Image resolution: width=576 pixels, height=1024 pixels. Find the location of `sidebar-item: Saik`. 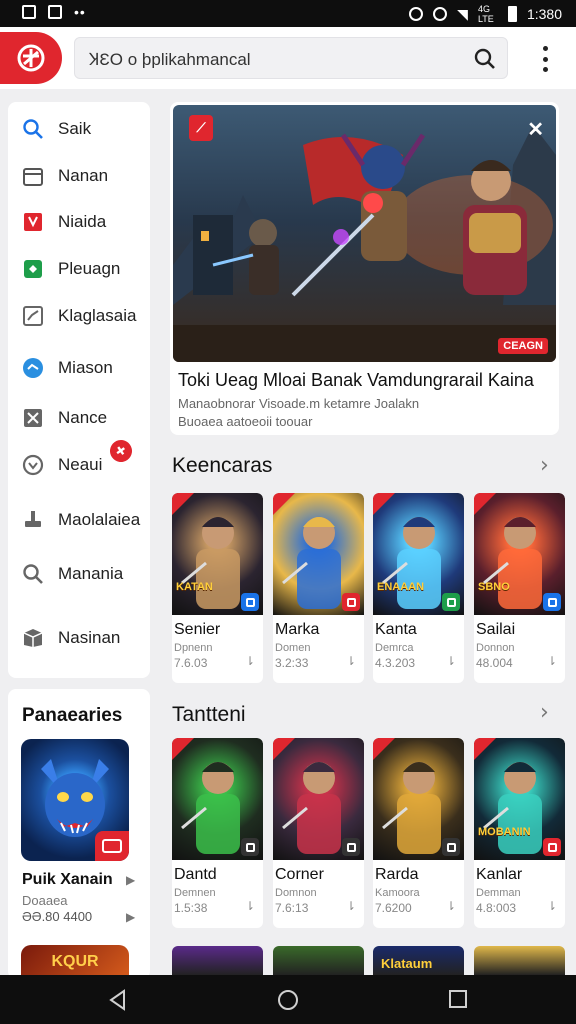

sidebar-item: Saik is located at coordinates (79, 129).